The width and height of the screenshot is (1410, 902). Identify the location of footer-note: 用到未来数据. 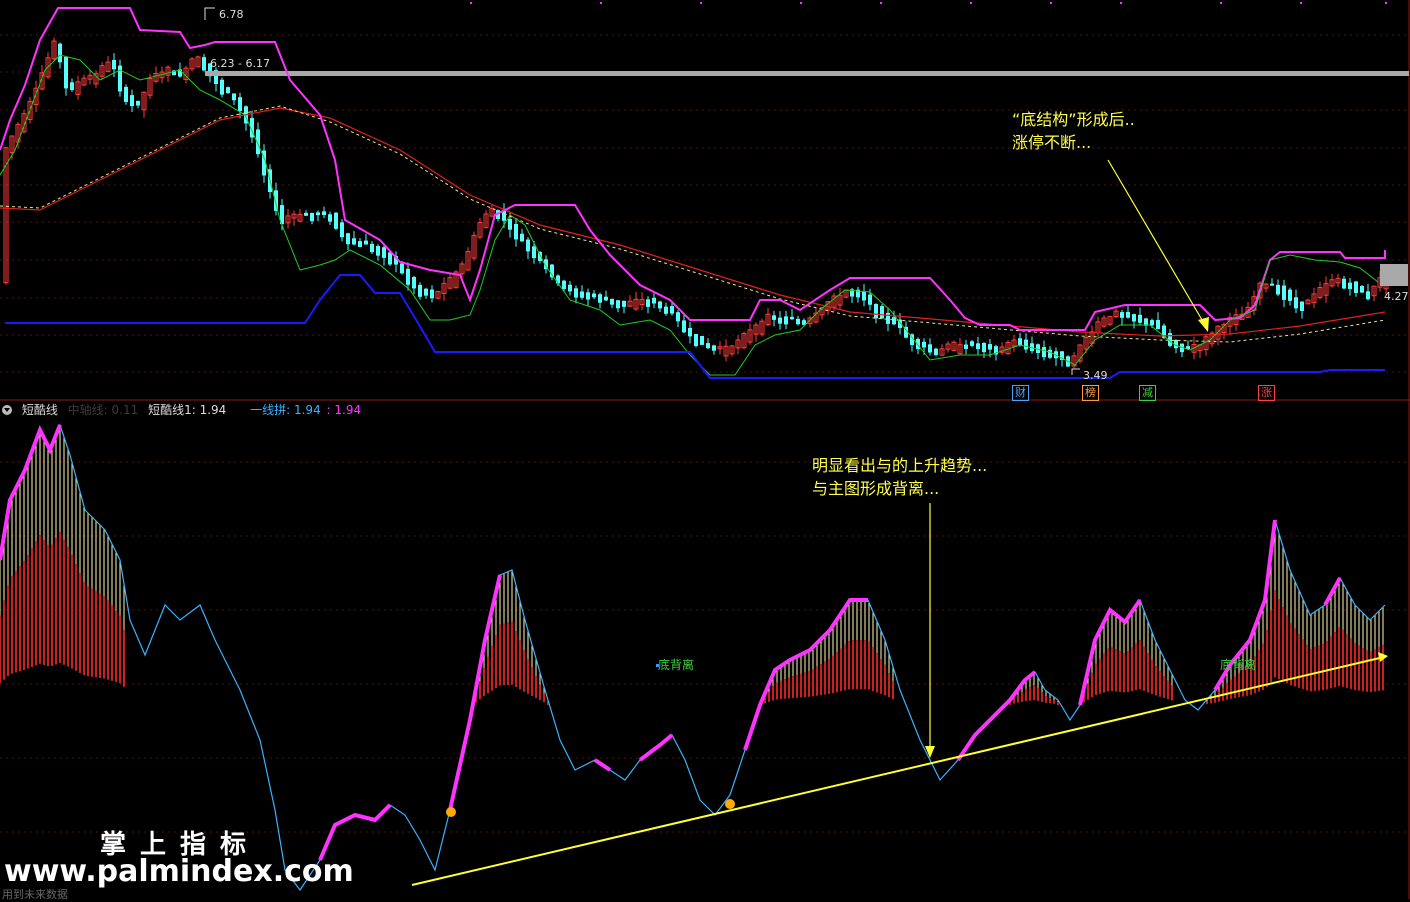
(35, 894).